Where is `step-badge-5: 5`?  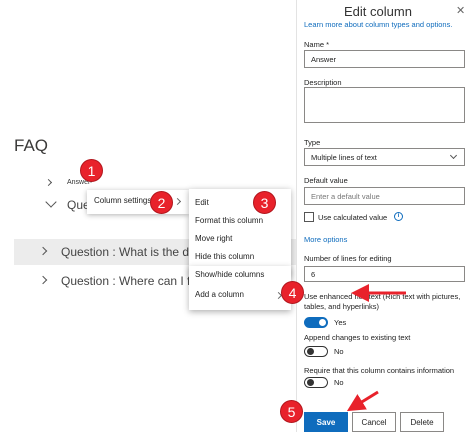
step-badge-5: 5 is located at coordinates (291, 411).